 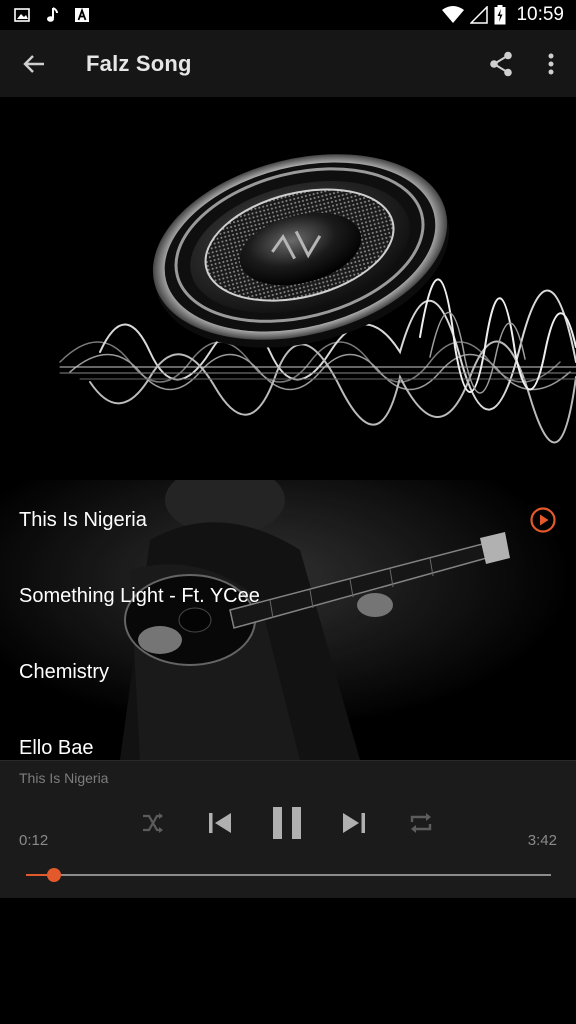 What do you see at coordinates (453, 14) in the screenshot?
I see `wifi-icon` at bounding box center [453, 14].